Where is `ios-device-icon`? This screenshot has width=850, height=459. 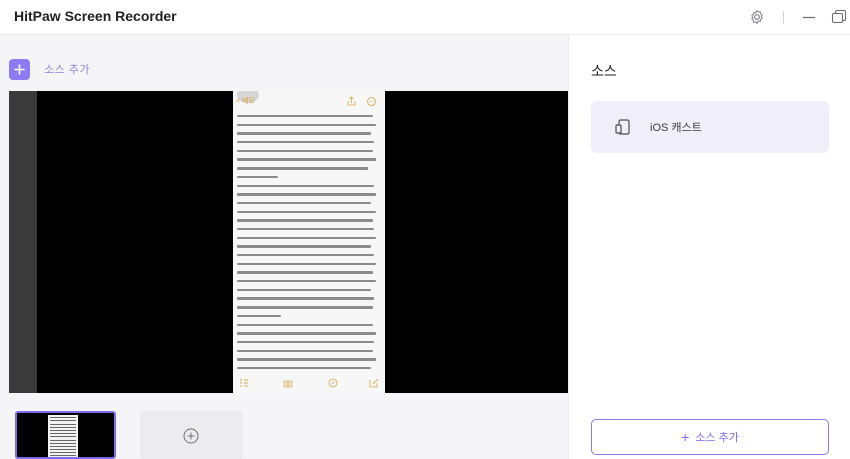 ios-device-icon is located at coordinates (622, 127).